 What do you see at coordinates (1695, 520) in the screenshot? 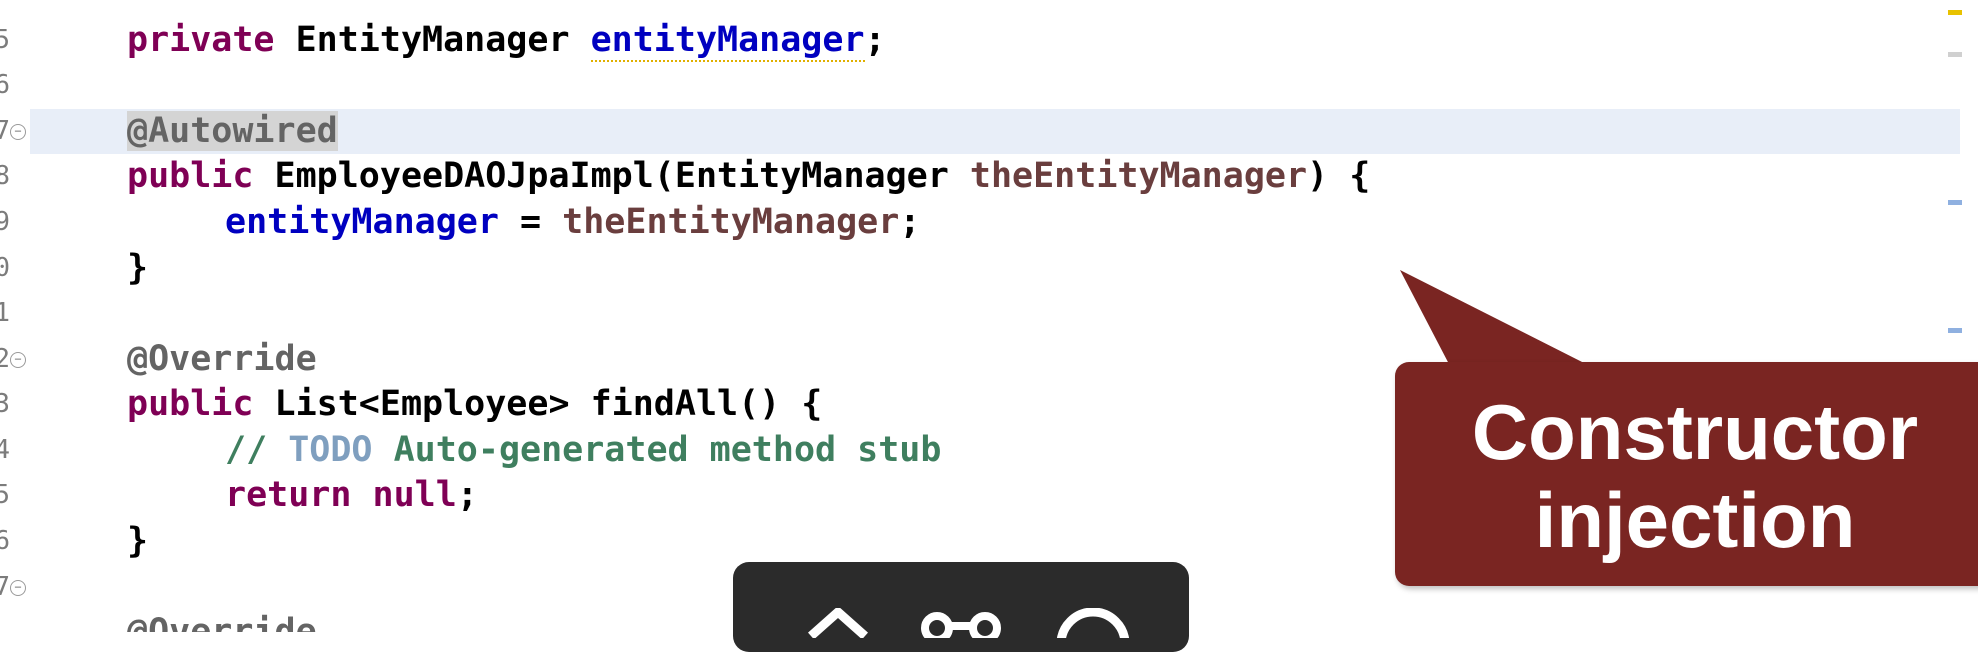
I see `callout-line: injection` at bounding box center [1695, 520].